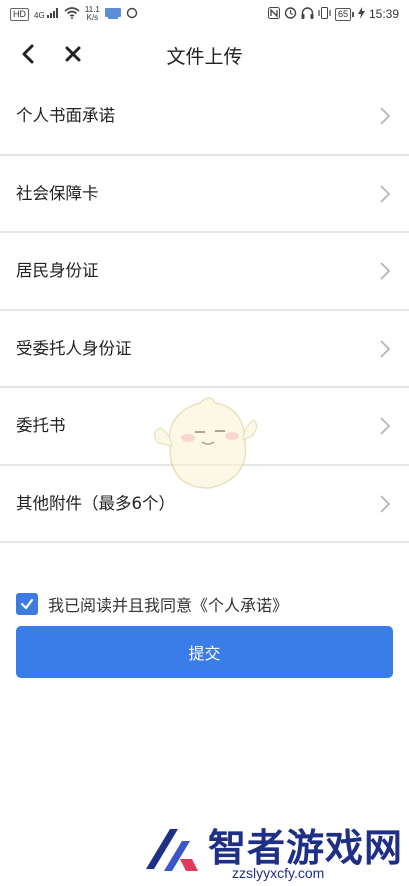  What do you see at coordinates (278, 873) in the screenshot?
I see `watermark-url: zzslyyxcfy.com` at bounding box center [278, 873].